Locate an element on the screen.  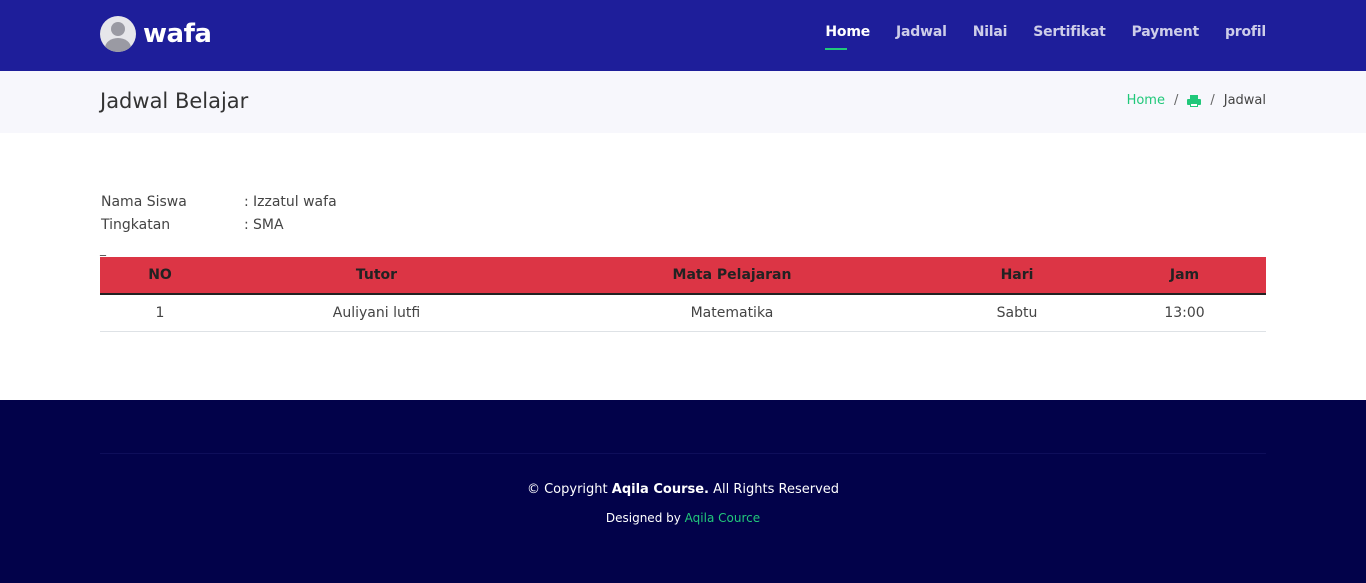
copyright-prefix: © Copyright is located at coordinates (567, 489).